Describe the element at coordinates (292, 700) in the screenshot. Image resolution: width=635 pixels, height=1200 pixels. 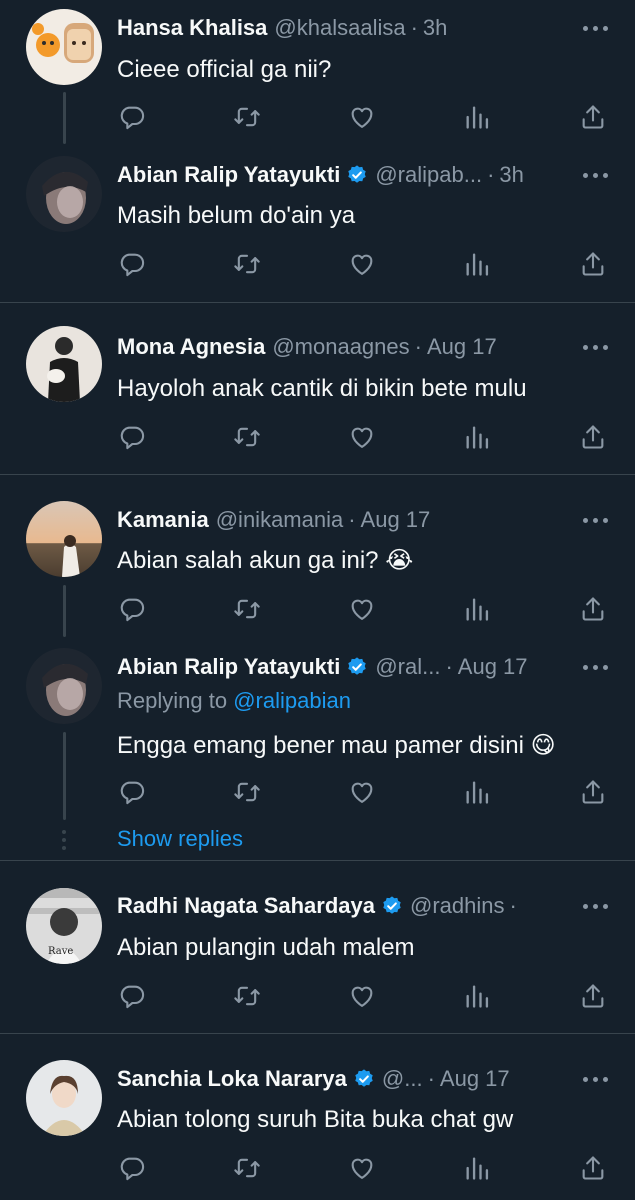
I see `replying-to-link: @ralipabian` at that location.